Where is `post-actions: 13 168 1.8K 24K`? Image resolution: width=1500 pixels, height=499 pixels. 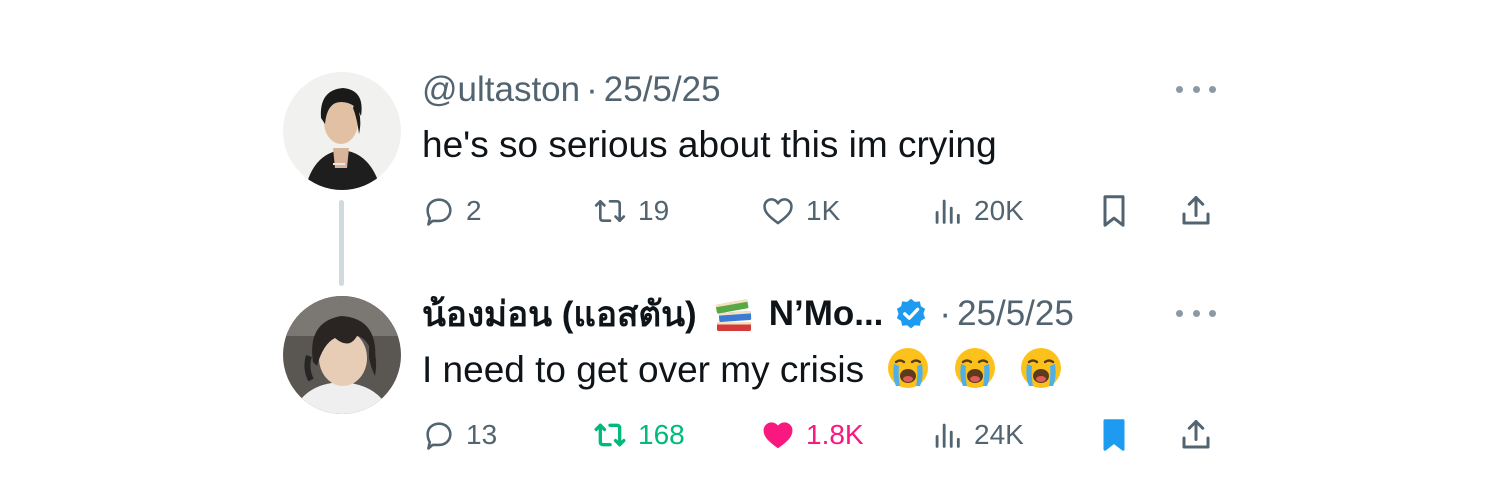 post-actions: 13 168 1.8K 24K is located at coordinates (822, 435).